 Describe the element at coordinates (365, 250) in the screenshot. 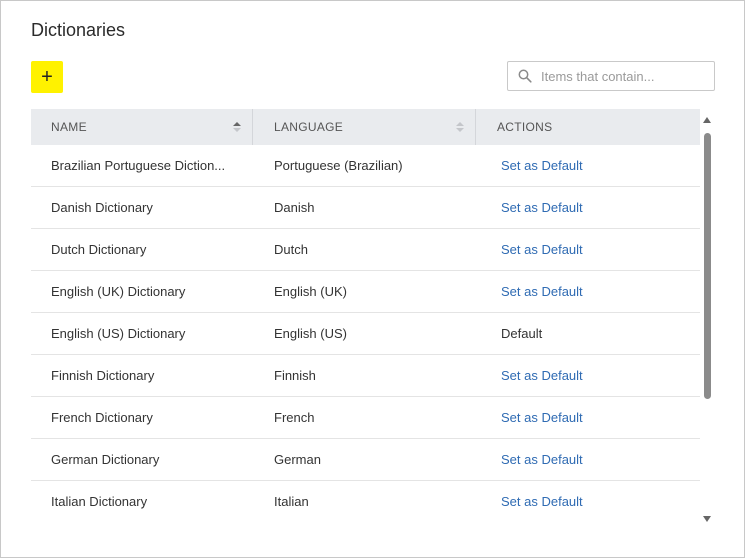

I see `table-row: Dutch Dictionary Dutch Set as Default` at that location.